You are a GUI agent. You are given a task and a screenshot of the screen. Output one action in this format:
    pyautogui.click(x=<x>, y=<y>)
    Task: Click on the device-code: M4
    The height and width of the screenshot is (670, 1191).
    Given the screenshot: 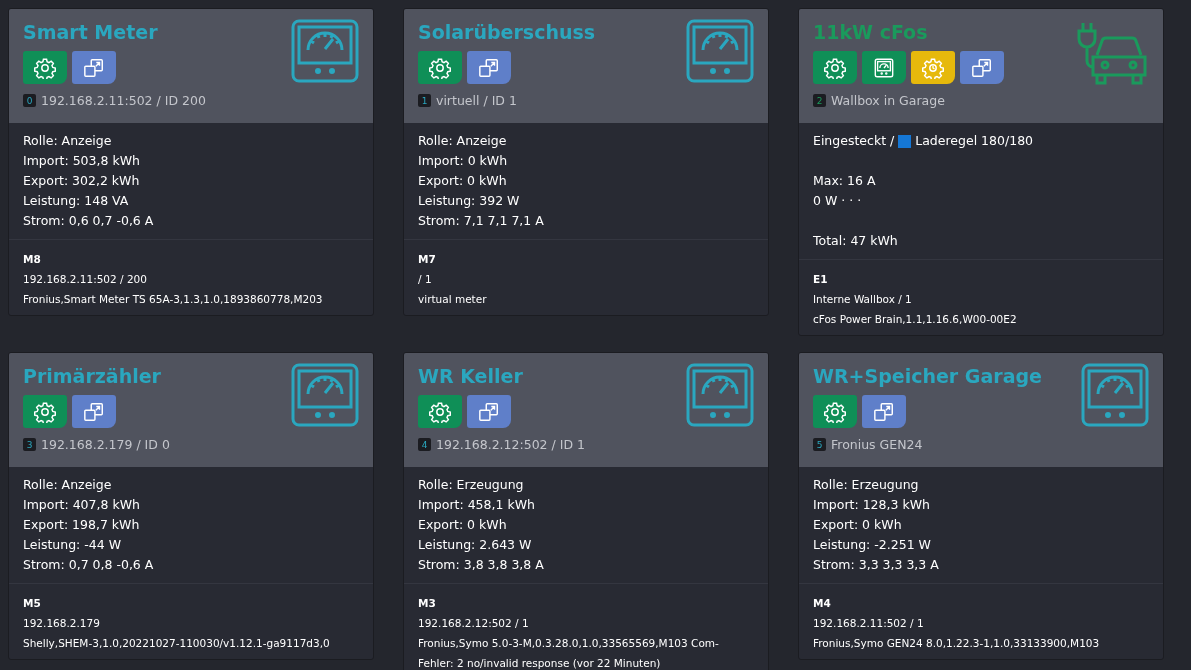 What is the action you would take?
    pyautogui.click(x=822, y=603)
    